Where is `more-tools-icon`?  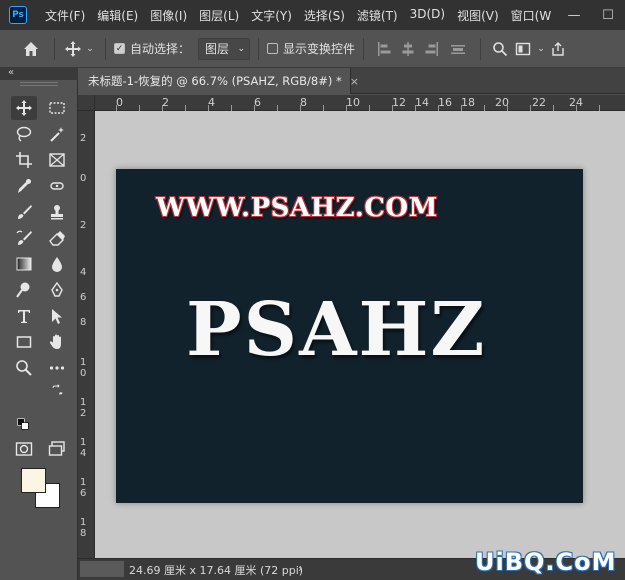 more-tools-icon is located at coordinates (57, 368).